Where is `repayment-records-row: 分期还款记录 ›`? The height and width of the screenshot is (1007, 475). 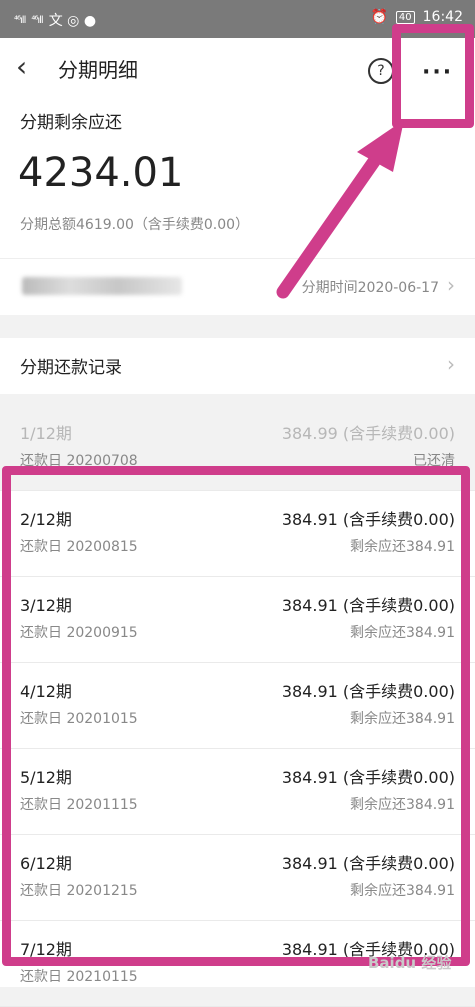
repayment-records-row: 分期还款记录 › is located at coordinates (237, 366).